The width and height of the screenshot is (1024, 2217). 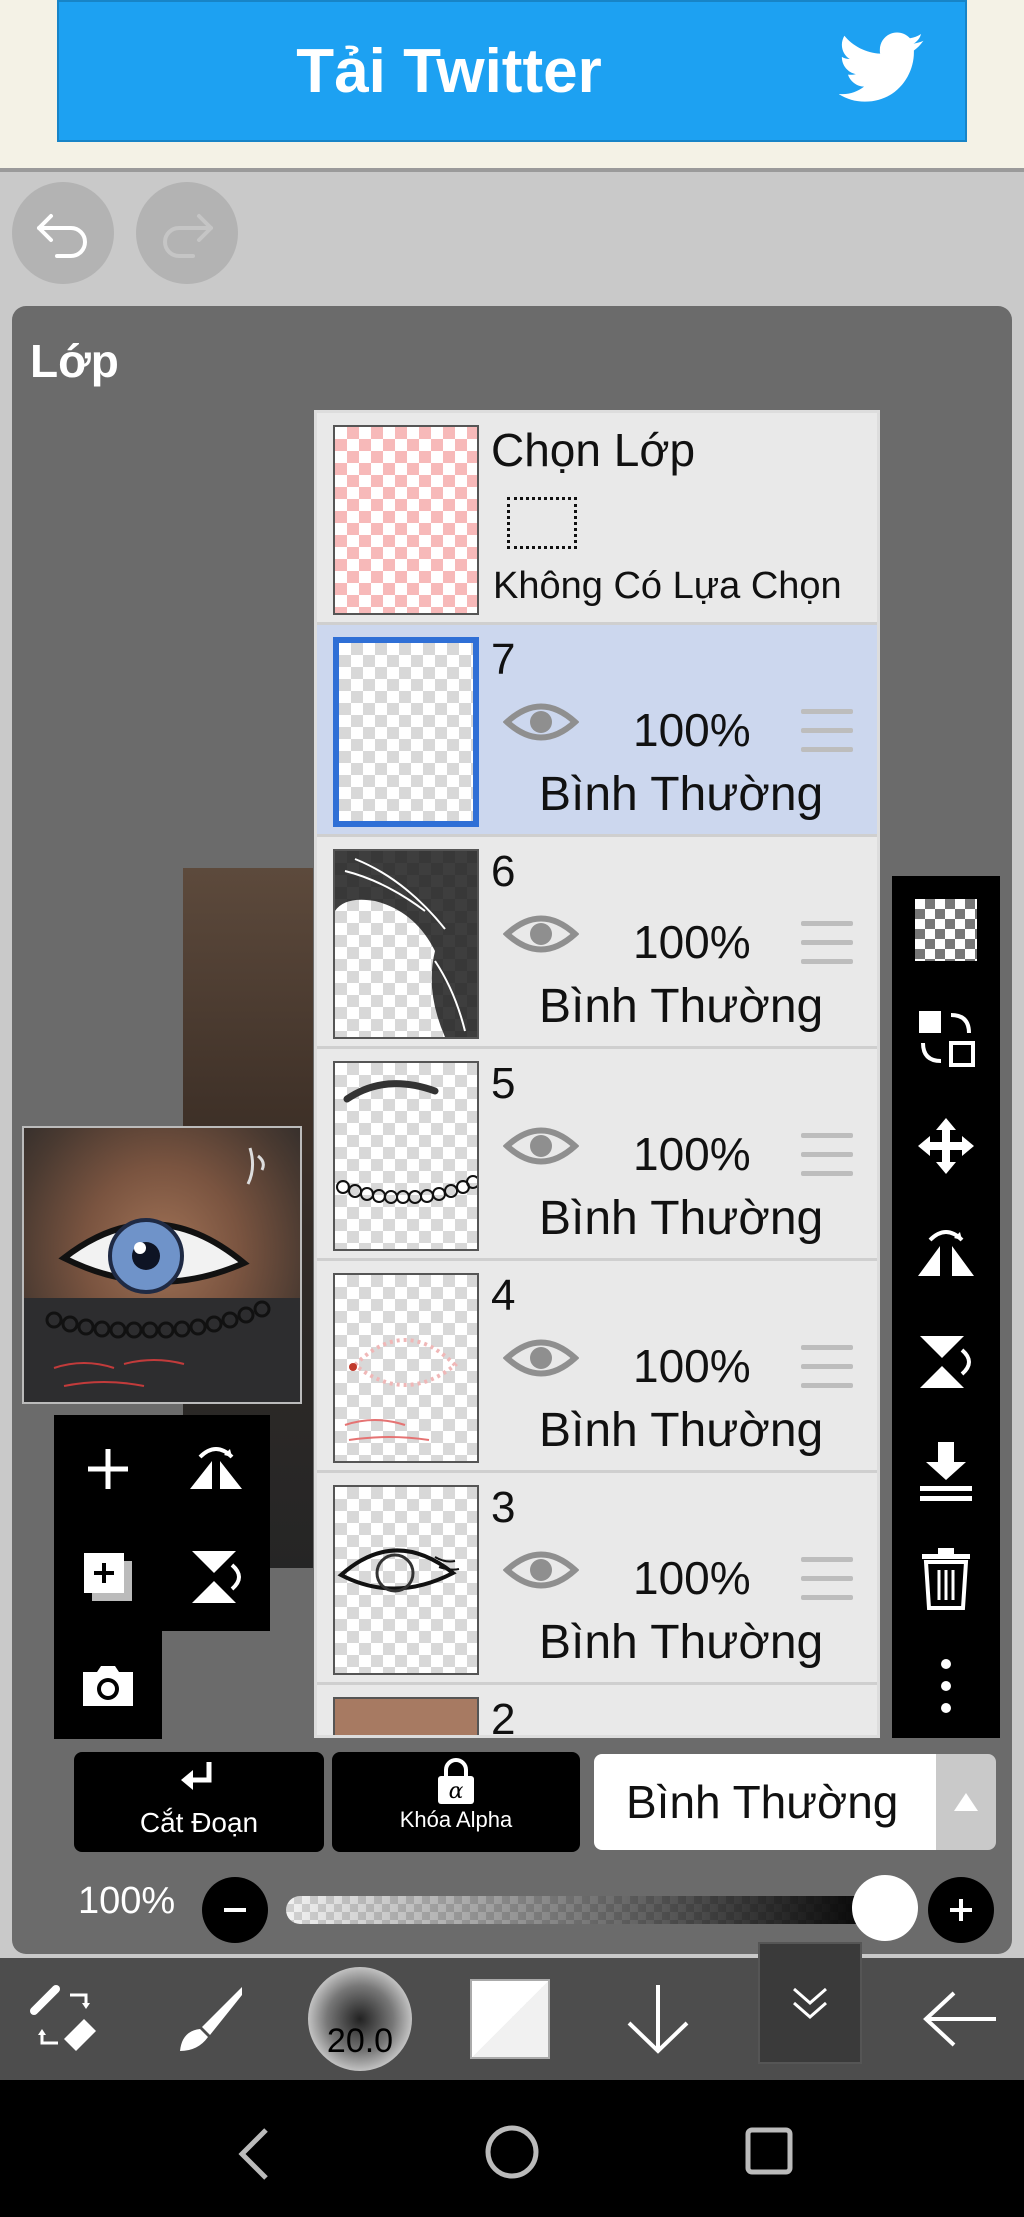 What do you see at coordinates (586, 1910) in the screenshot?
I see `opacity-slider-track` at bounding box center [586, 1910].